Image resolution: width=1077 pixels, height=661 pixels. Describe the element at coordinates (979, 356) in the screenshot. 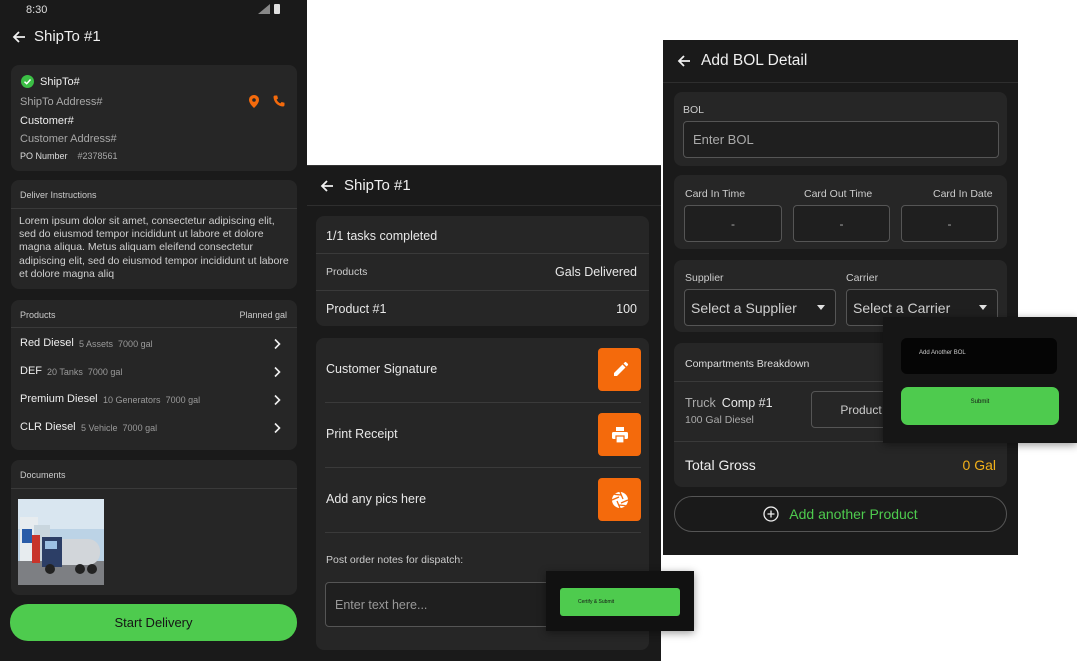

I see `add-another-bol-button: Add Another BOL` at that location.